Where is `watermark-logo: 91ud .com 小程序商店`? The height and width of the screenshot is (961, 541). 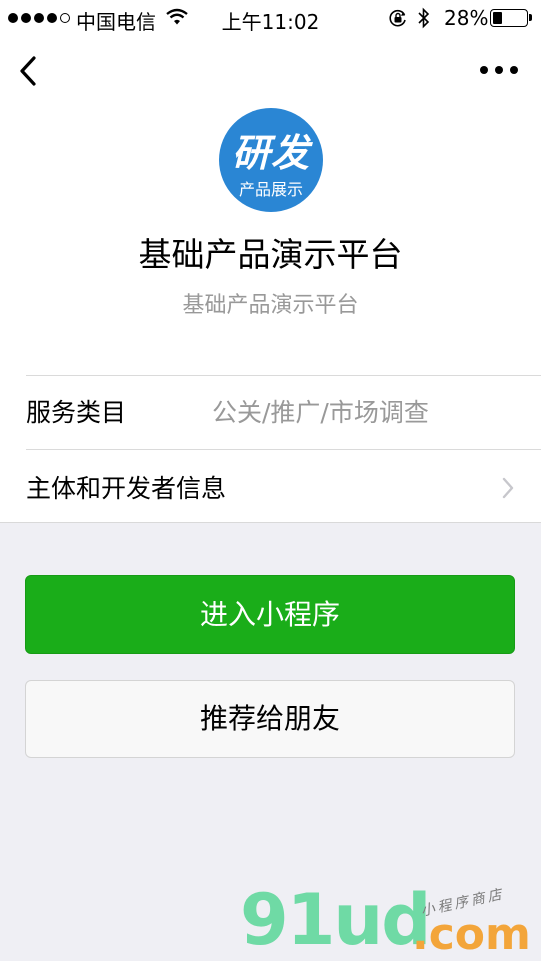 watermark-logo: 91ud .com 小程序商店 is located at coordinates (390, 920).